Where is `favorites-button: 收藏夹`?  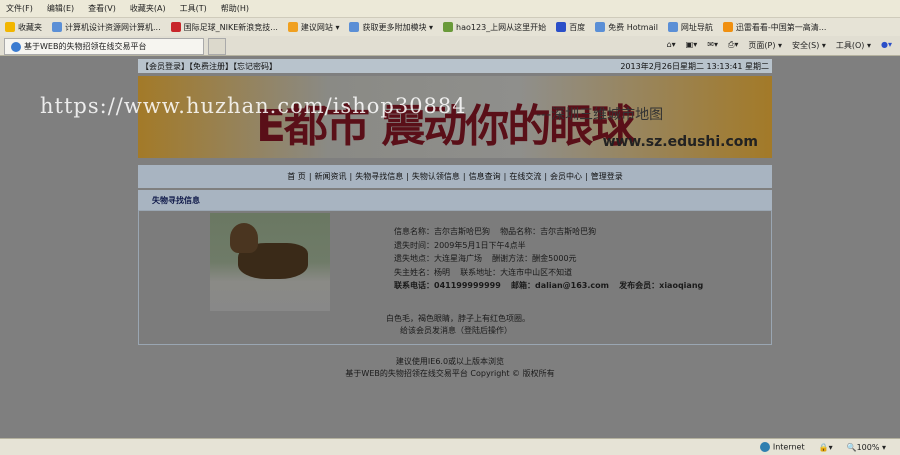
favorites-button: 收藏夹 is located at coordinates (23, 27).